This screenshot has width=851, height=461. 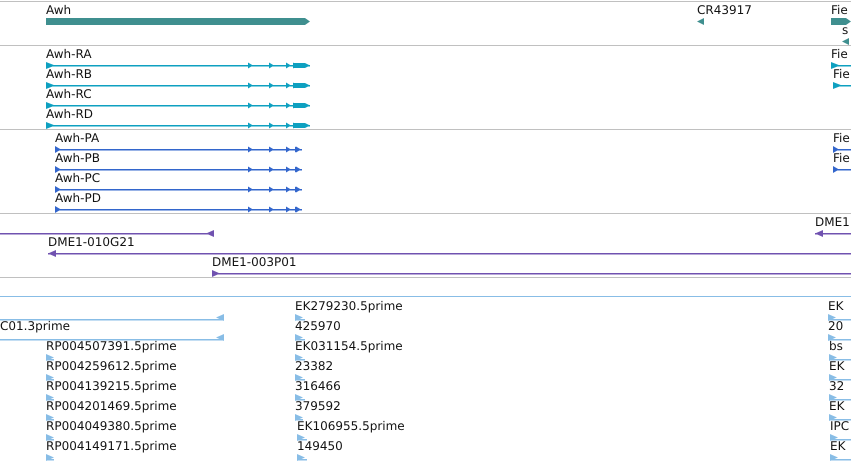 What do you see at coordinates (69, 94) in the screenshot?
I see `feature-label: Awh-RC` at bounding box center [69, 94].